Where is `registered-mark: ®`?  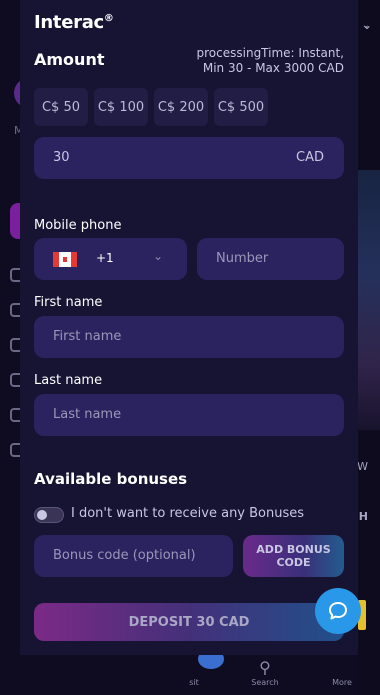 registered-mark: ® is located at coordinates (108, 18).